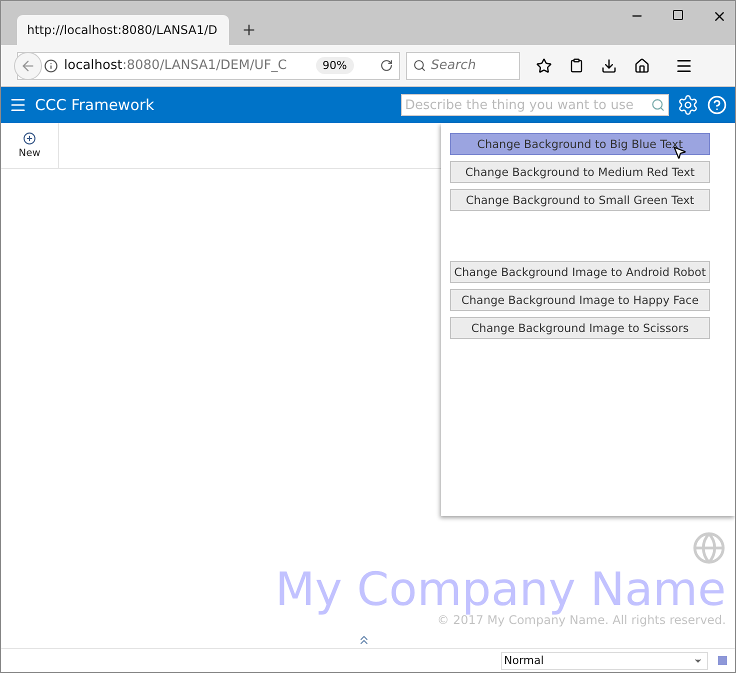 The image size is (736, 673). What do you see at coordinates (463, 66) in the screenshot?
I see `search-field: Search` at bounding box center [463, 66].